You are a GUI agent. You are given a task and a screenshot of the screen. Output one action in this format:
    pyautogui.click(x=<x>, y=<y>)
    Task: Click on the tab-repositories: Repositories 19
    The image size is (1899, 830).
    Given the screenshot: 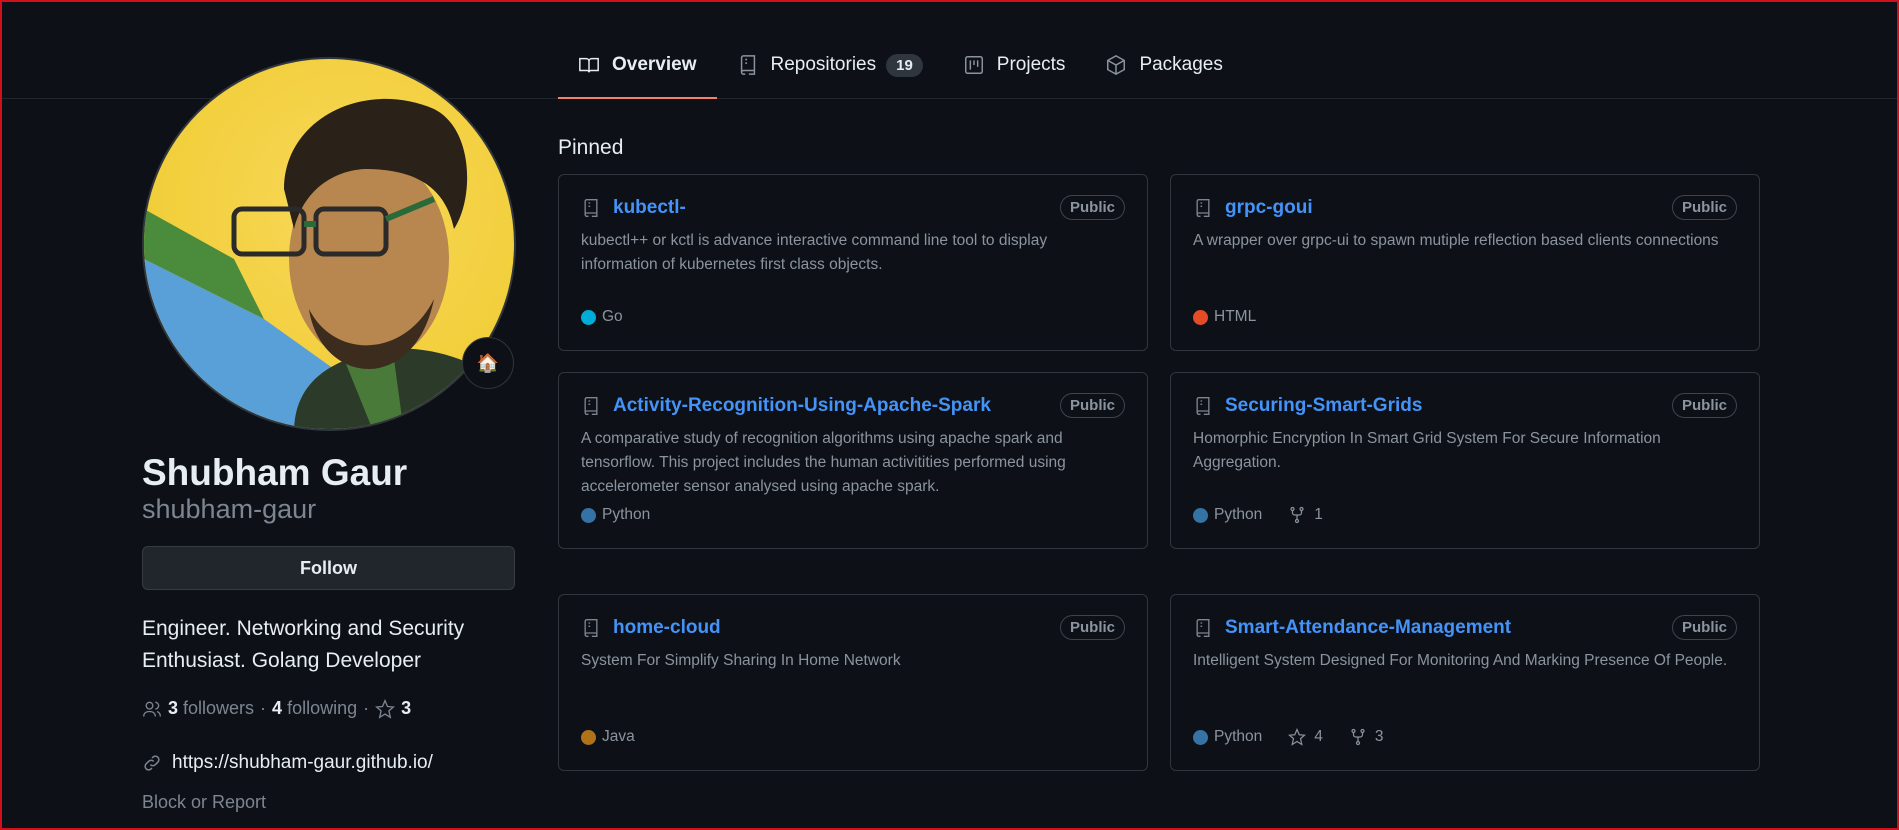 What is the action you would take?
    pyautogui.click(x=830, y=65)
    